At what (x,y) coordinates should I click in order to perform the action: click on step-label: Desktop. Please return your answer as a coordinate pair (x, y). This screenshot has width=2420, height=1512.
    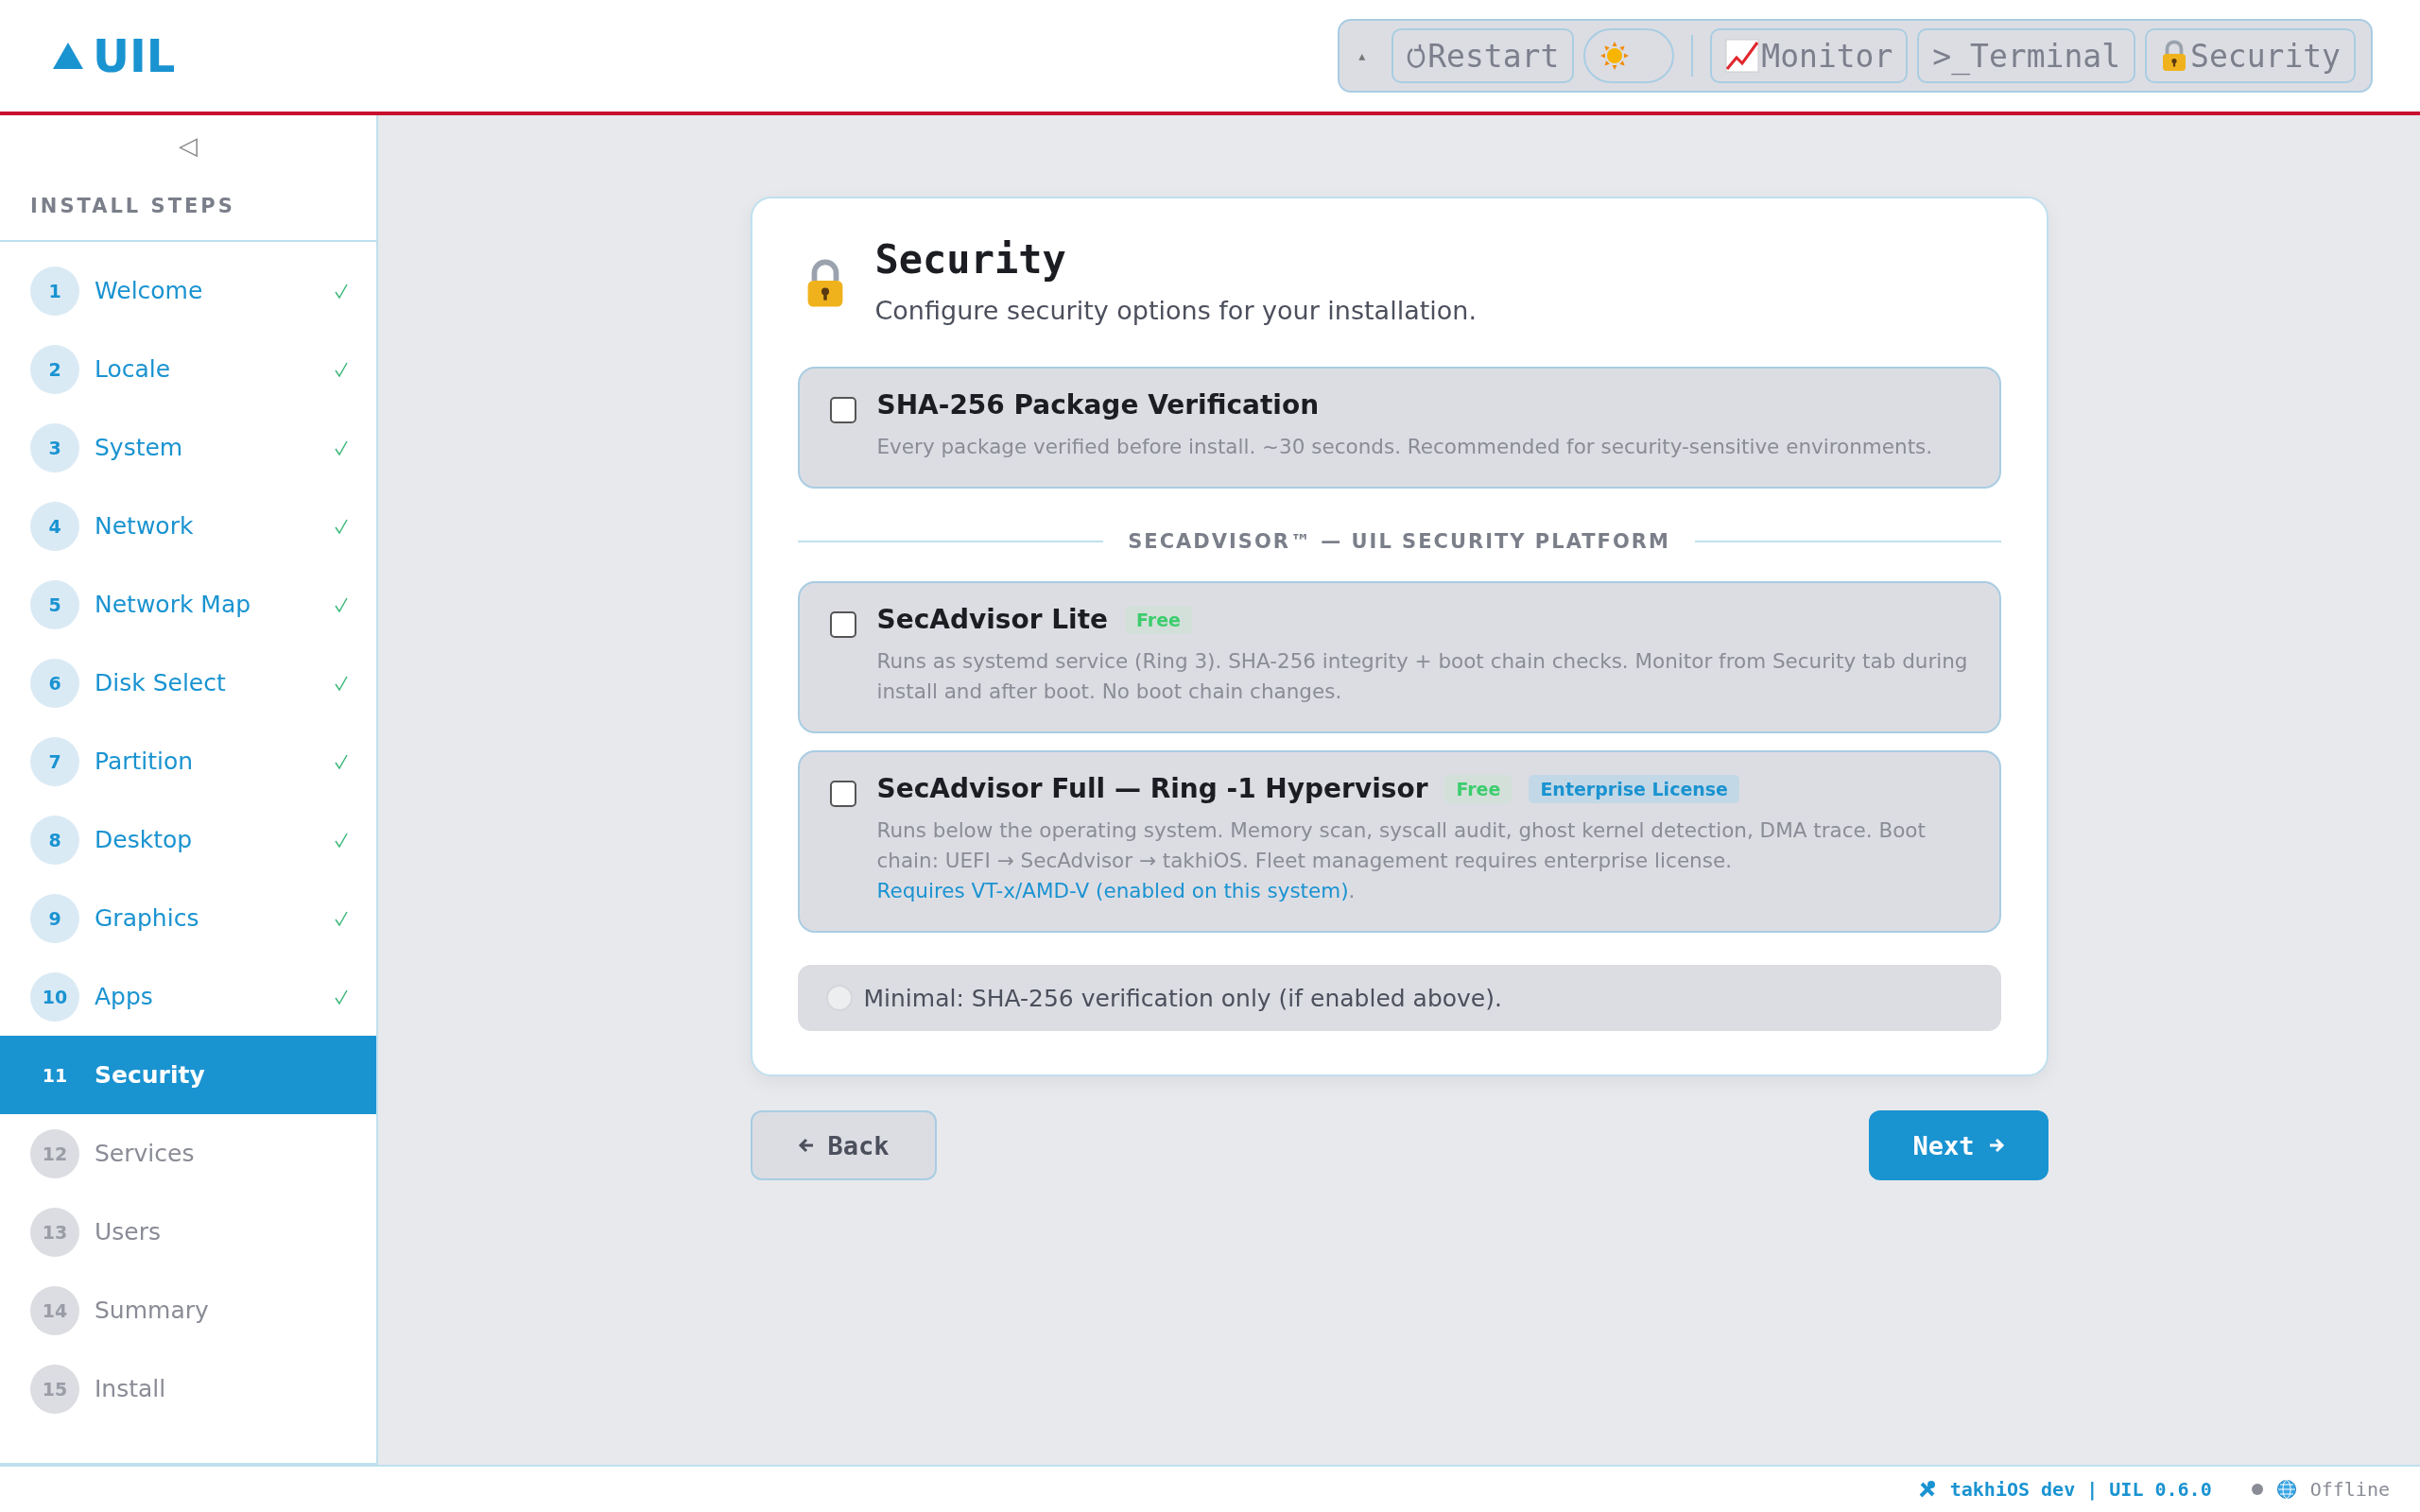
    Looking at the image, I should click on (145, 839).